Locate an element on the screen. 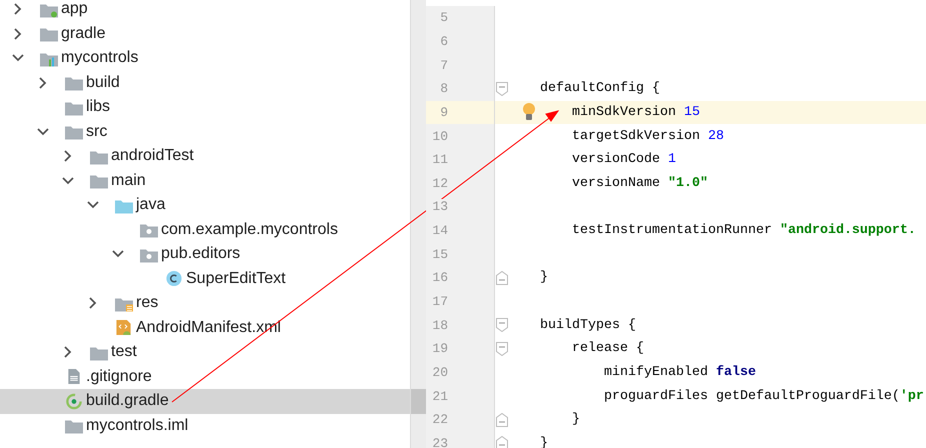 The width and height of the screenshot is (926, 448). tree-item: pub.editors is located at coordinates (205, 254).